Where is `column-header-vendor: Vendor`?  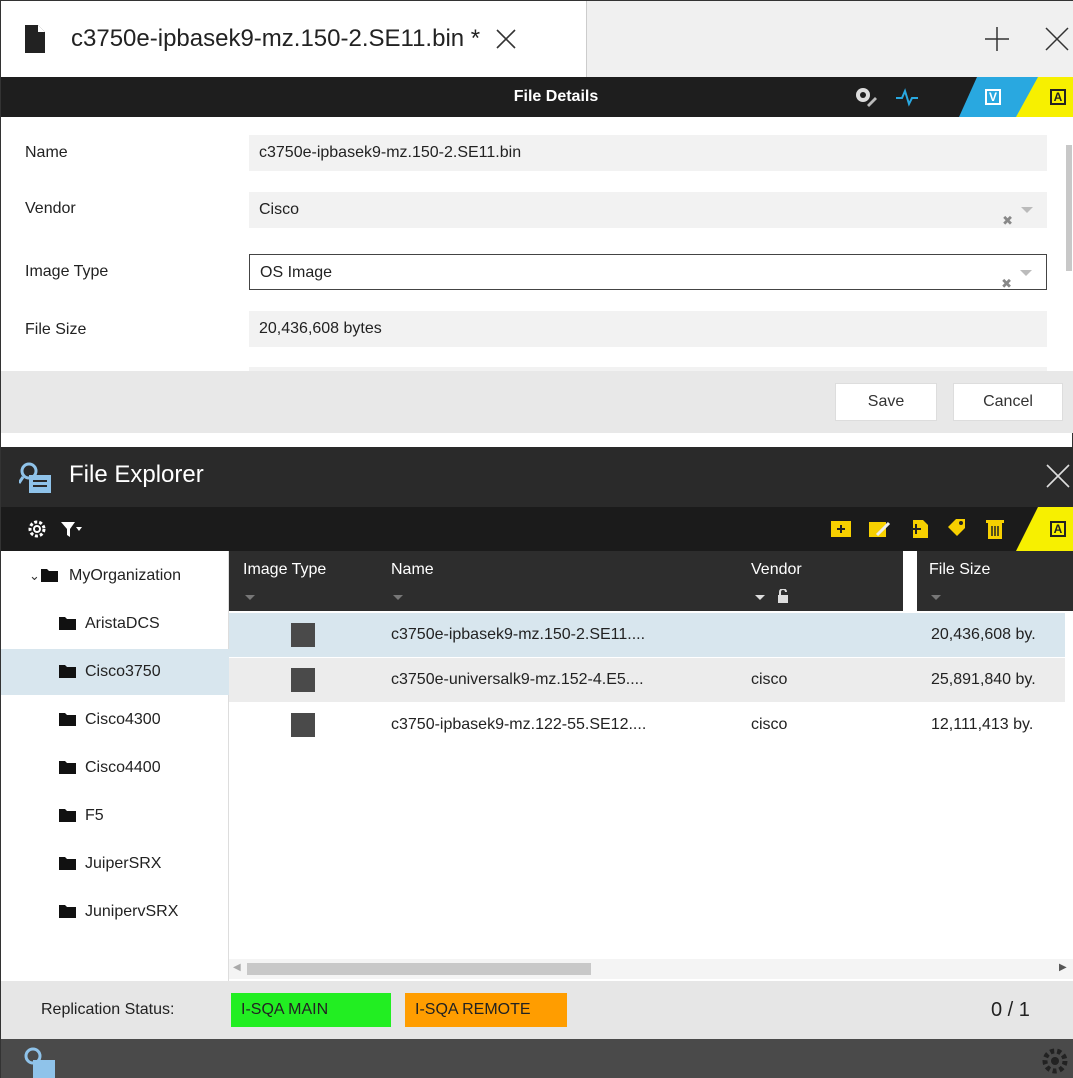 column-header-vendor: Vendor is located at coordinates (776, 570).